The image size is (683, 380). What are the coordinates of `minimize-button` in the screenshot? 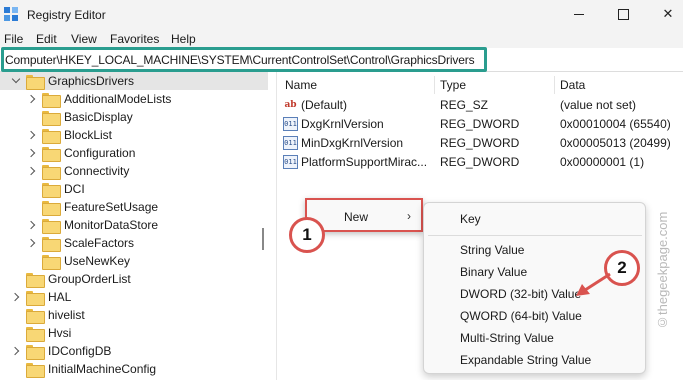 It's located at (579, 14).